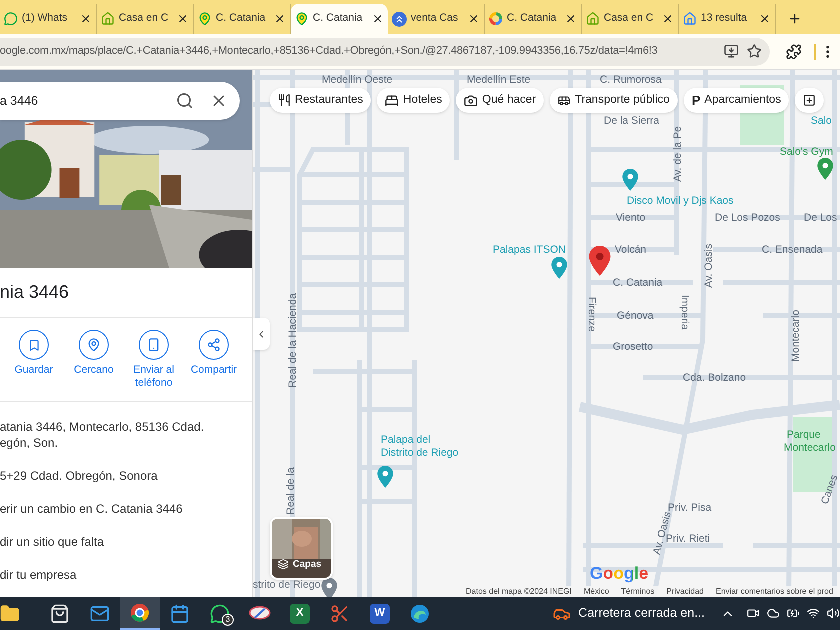 The image size is (840, 630). Describe the element at coordinates (737, 100) in the screenshot. I see `category-chip: P Aparcamientos` at that location.